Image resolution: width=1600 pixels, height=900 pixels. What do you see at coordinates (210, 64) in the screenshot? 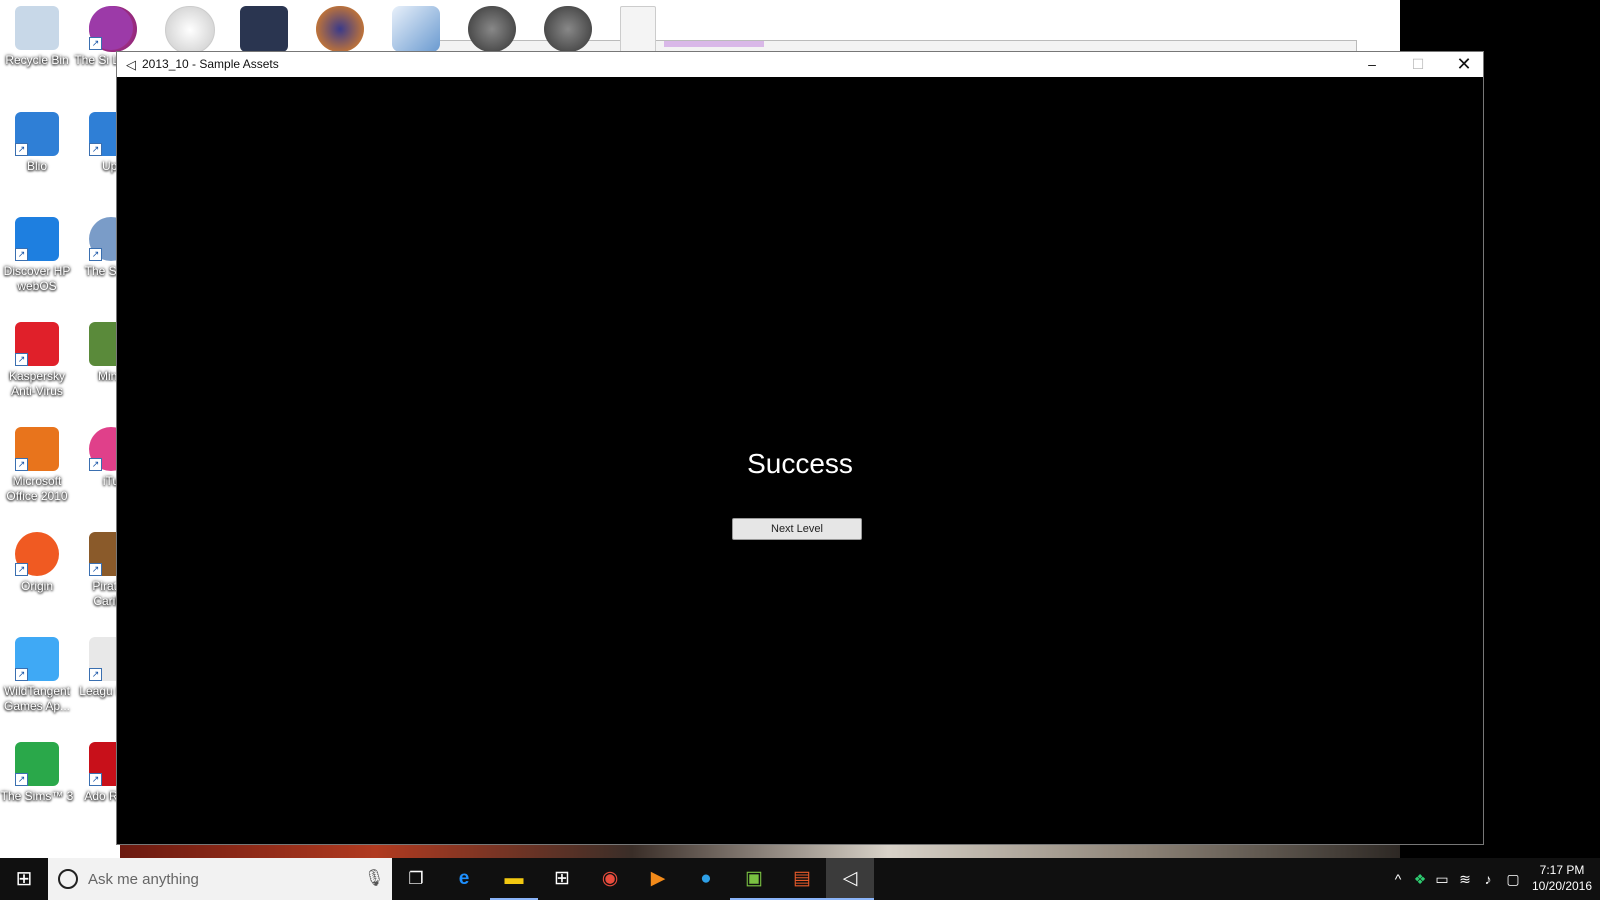
I see `window-title: 2013_10 - Sample Assets` at bounding box center [210, 64].